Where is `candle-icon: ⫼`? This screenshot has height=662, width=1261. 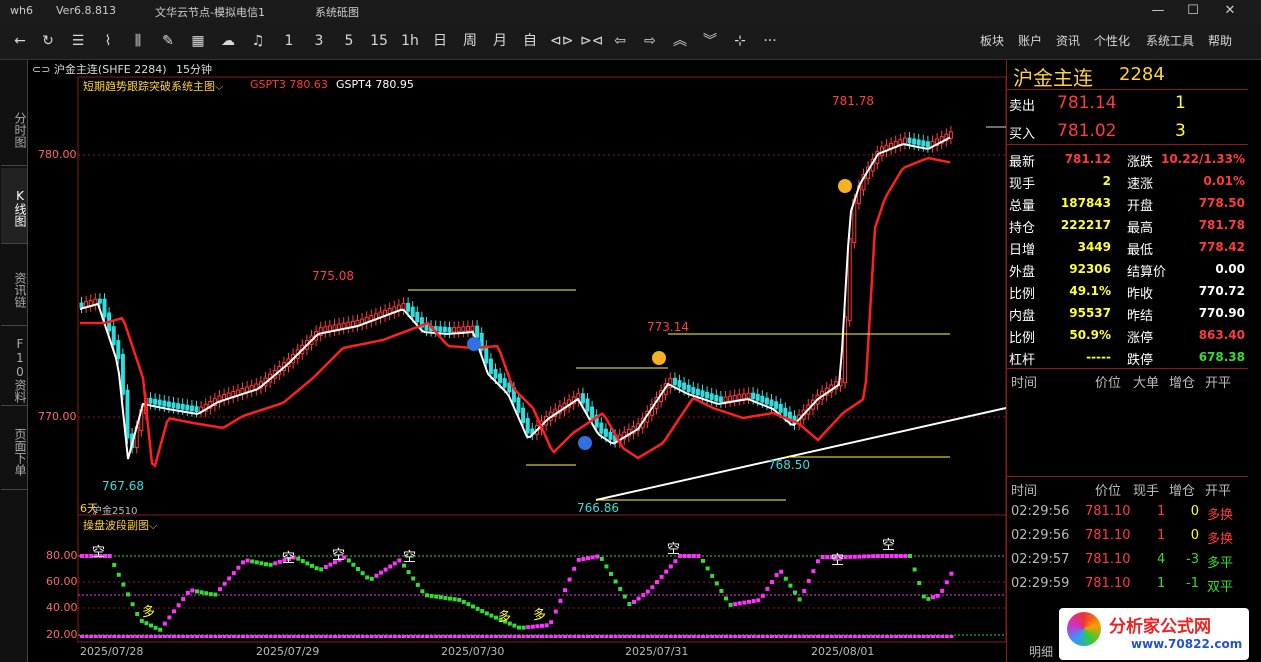
candle-icon: ⫼ is located at coordinates (138, 41).